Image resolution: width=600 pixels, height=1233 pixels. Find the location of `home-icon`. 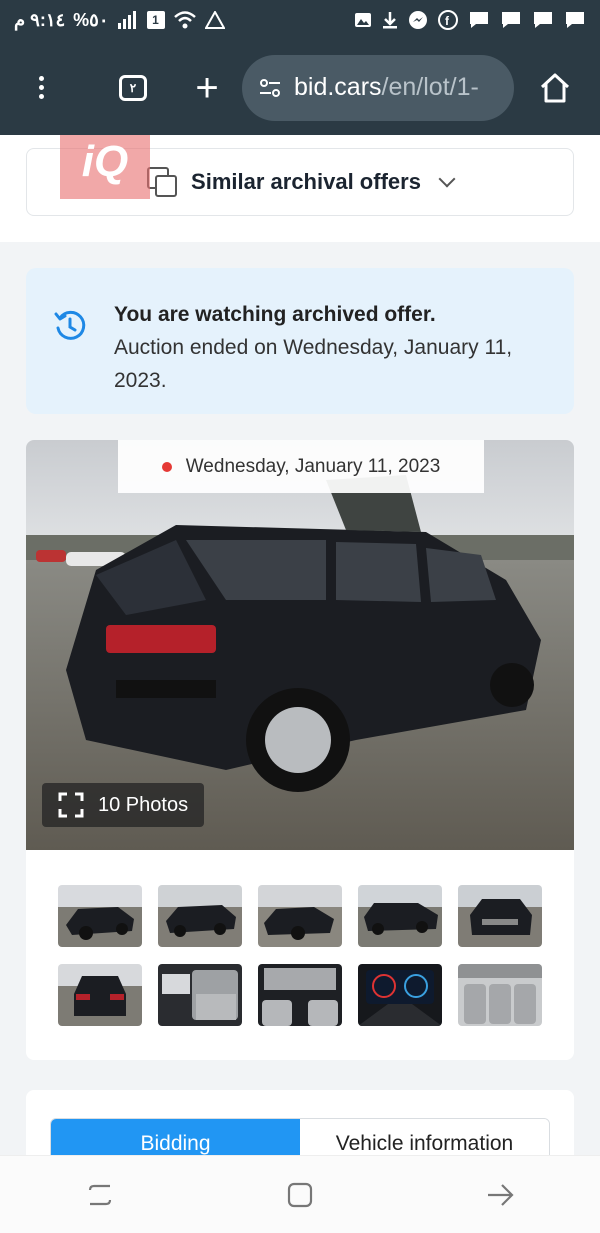

home-icon is located at coordinates (555, 87).